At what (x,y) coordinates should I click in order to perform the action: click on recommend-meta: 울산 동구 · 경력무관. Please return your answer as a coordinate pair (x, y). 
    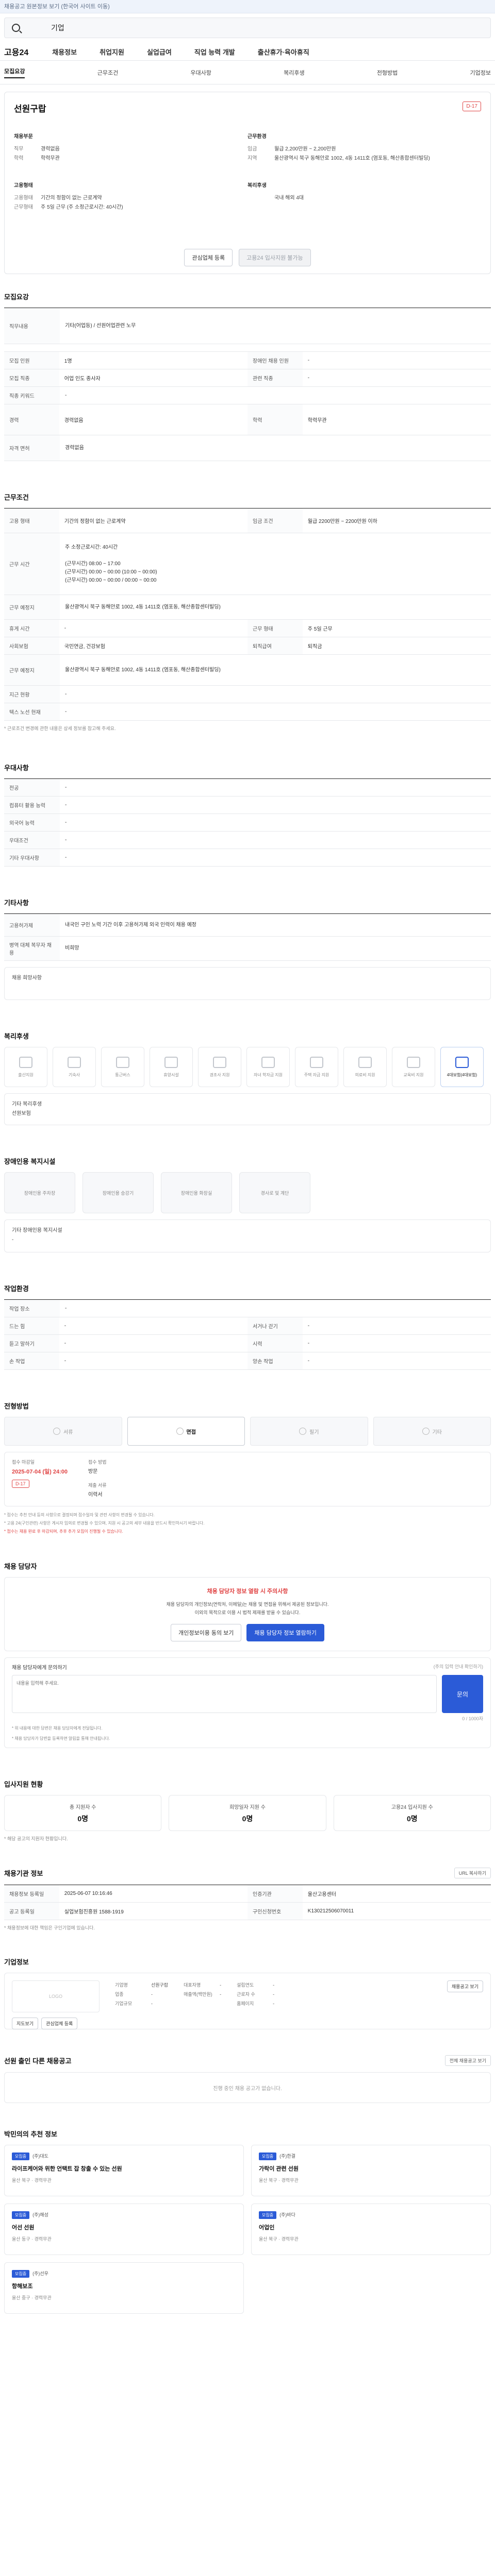
    Looking at the image, I should click on (32, 2239).